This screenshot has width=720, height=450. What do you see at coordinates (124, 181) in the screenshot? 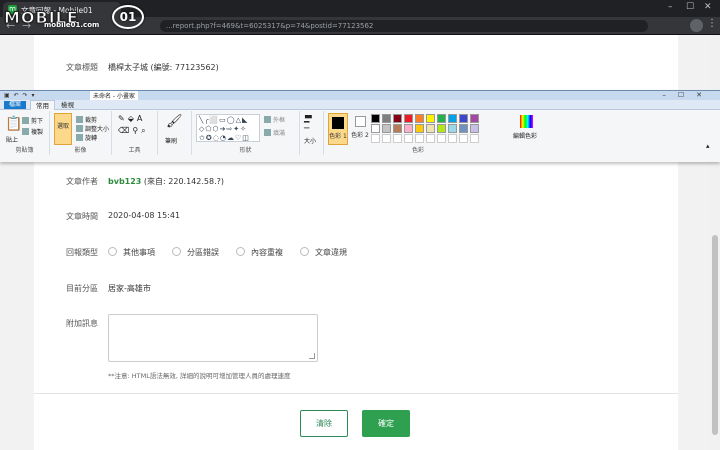
I see `author-name: bvb123` at bounding box center [124, 181].